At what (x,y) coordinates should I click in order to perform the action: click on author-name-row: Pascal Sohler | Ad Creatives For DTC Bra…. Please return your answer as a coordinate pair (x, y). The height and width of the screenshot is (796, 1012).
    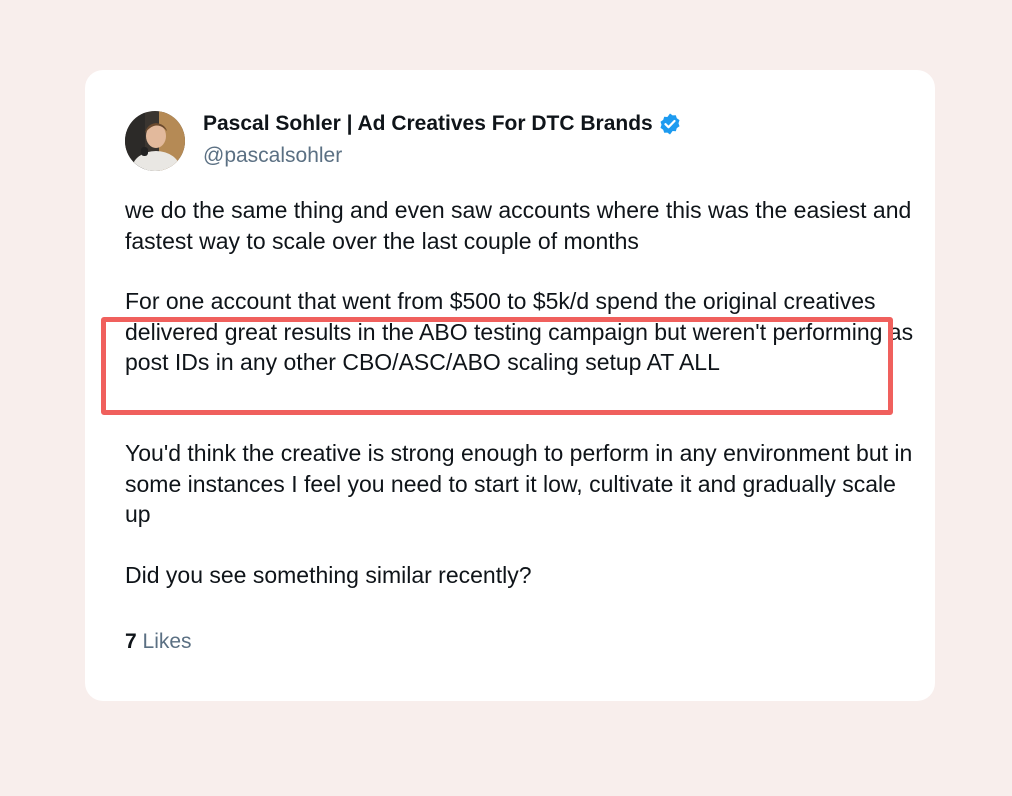
    Looking at the image, I should click on (442, 124).